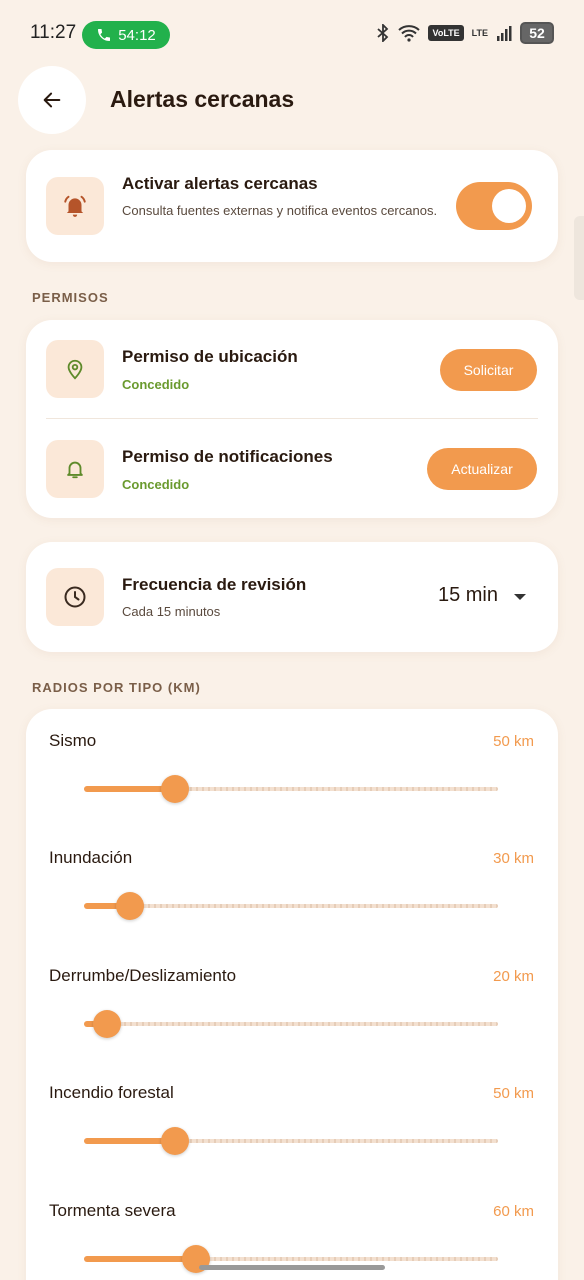 This screenshot has height=1280, width=584. What do you see at coordinates (156, 484) in the screenshot?
I see `notification-permission-status: Concedido` at bounding box center [156, 484].